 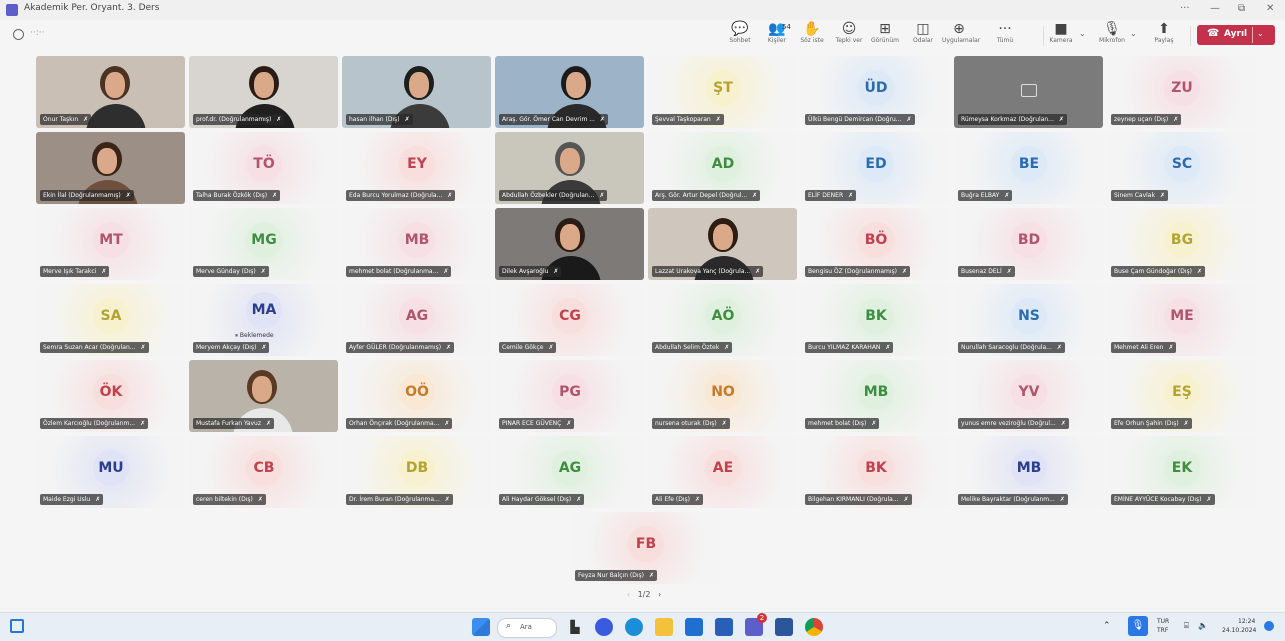 I want to click on toolbar-view-button: ⊞ Görünüm, so click(x=885, y=32).